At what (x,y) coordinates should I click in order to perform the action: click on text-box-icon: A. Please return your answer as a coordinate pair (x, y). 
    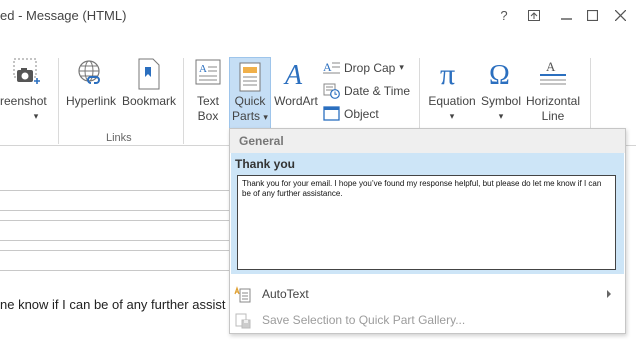
    Looking at the image, I should click on (208, 72).